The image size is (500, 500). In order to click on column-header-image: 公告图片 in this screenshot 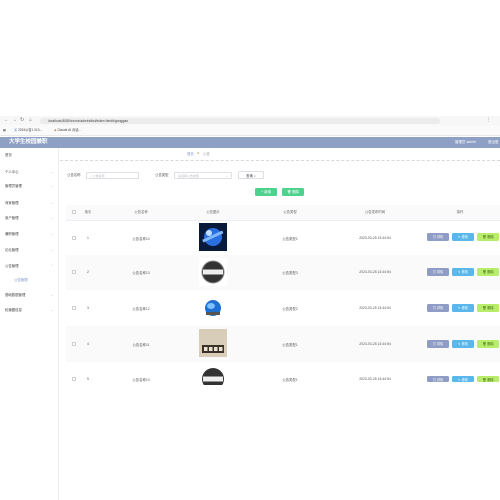, I will do `click(213, 212)`.